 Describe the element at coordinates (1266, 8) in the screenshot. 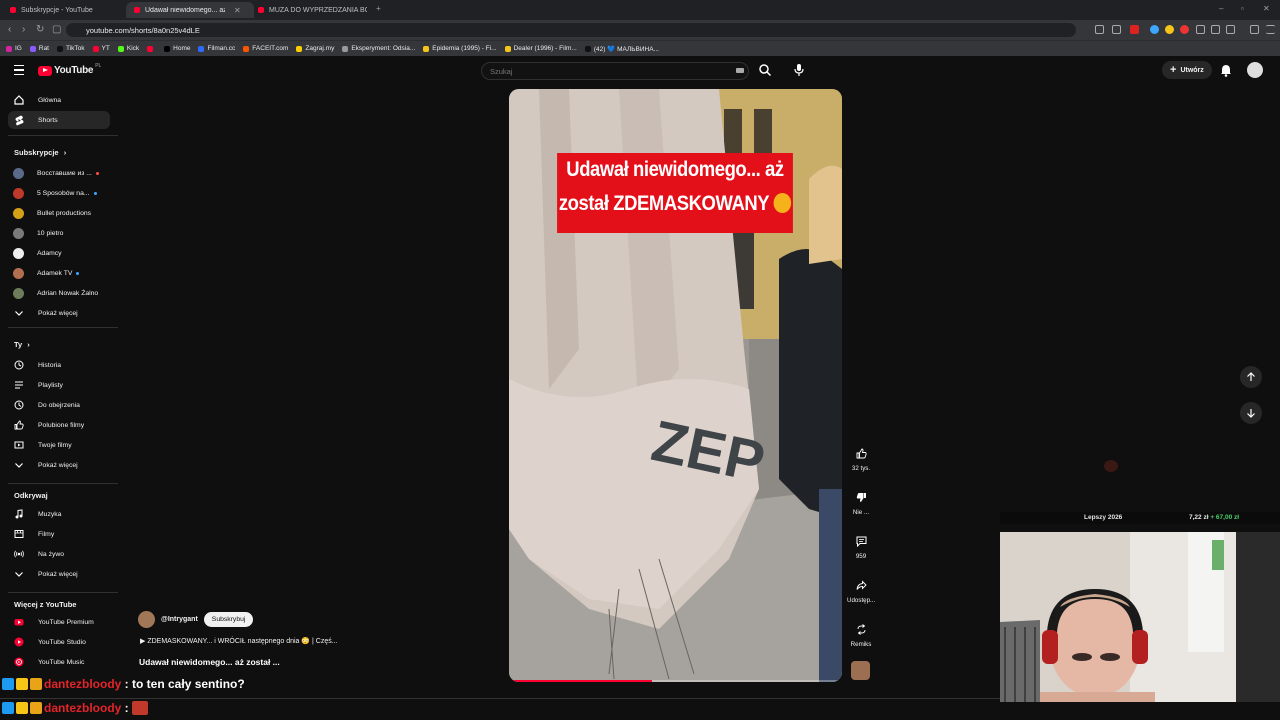

I see `close-window-icon: ✕` at that location.